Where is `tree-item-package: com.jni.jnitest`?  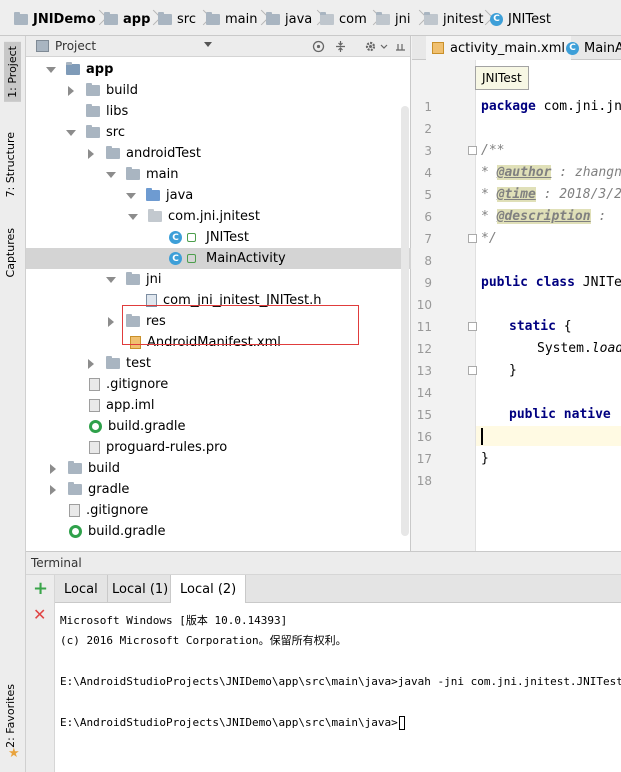 tree-item-package: com.jni.jnitest is located at coordinates (193, 216).